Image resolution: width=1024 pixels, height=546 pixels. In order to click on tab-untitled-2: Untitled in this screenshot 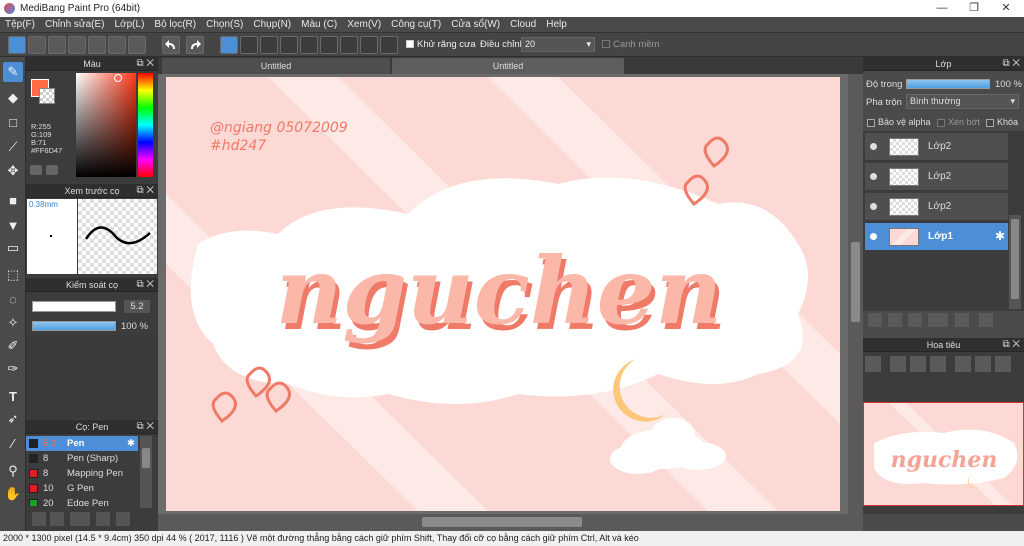, I will do `click(508, 66)`.